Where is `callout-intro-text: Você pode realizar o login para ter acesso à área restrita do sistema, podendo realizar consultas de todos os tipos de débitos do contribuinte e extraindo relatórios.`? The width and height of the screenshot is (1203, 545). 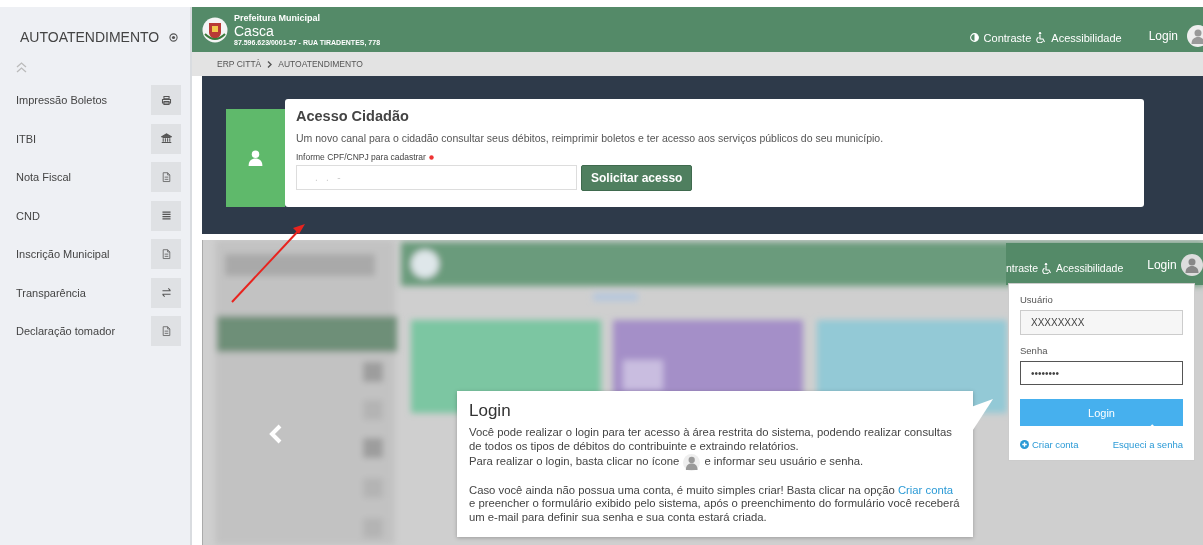 callout-intro-text: Você pode realizar o login para ter acesso à área restrita do sistema, podendo realizar consultas de todos os tipos de débitos do contribuinte e extraindo relatórios. is located at coordinates (711, 440).